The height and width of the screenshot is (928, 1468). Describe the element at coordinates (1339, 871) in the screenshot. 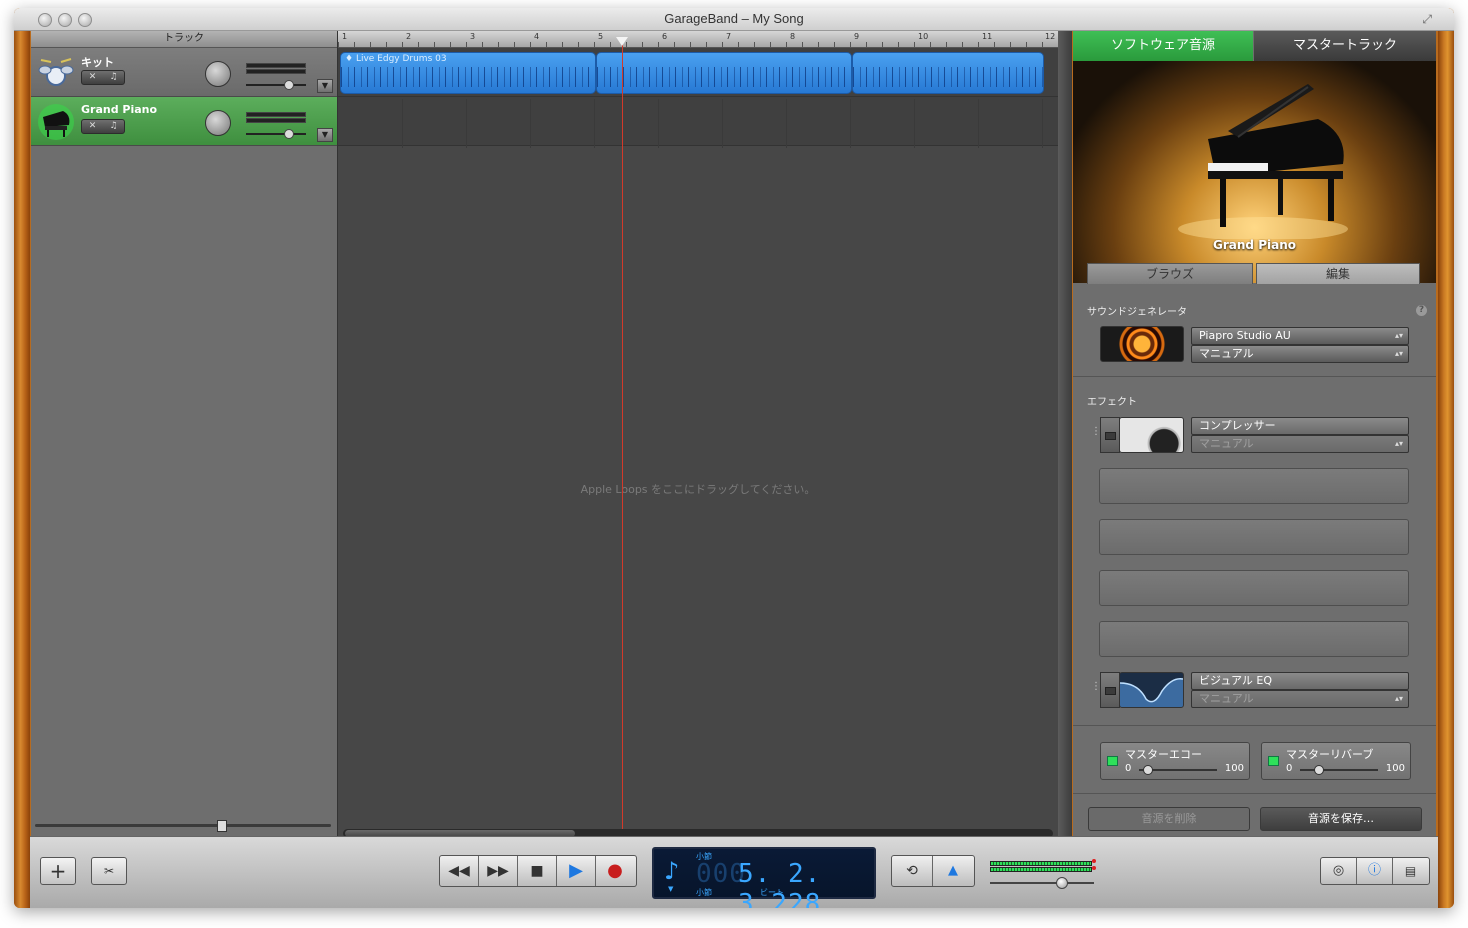

I see `loop-browser-button: ◎` at that location.